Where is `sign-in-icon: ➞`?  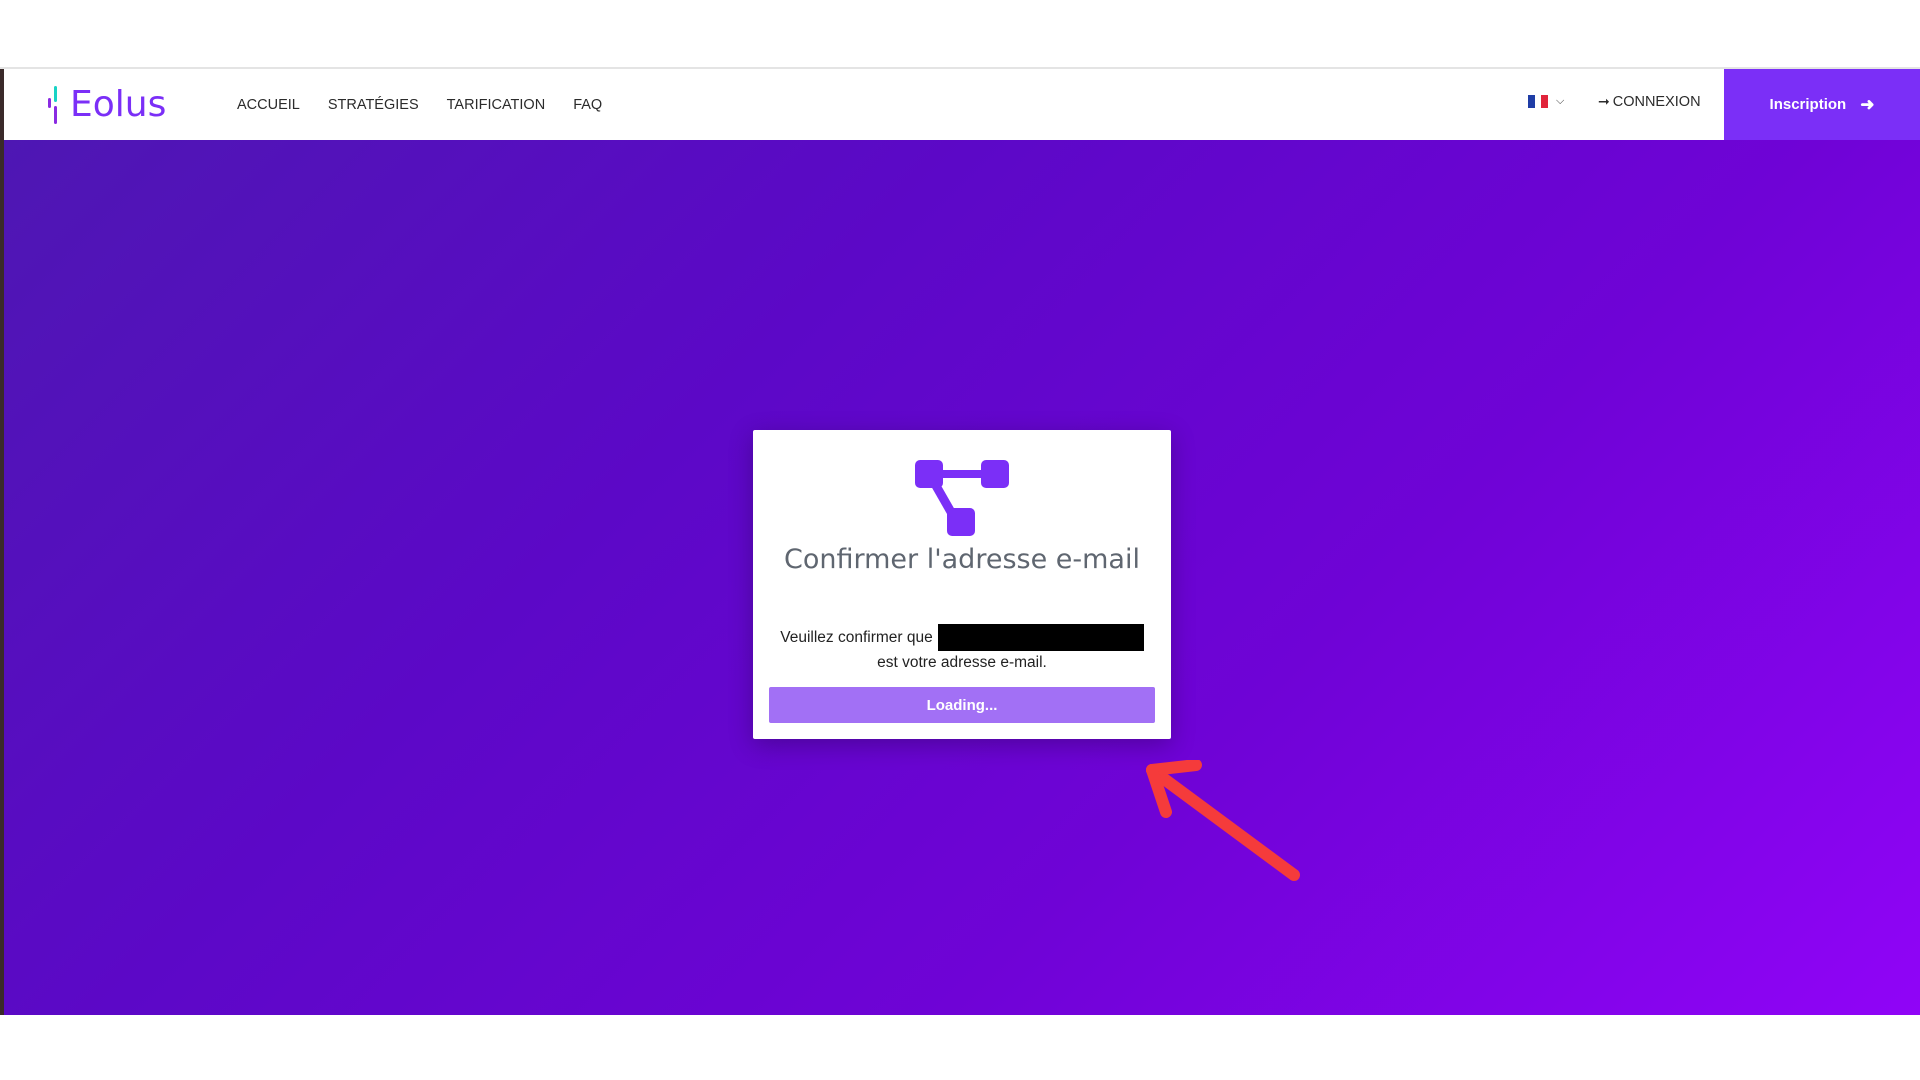 sign-in-icon: ➞ is located at coordinates (1604, 101).